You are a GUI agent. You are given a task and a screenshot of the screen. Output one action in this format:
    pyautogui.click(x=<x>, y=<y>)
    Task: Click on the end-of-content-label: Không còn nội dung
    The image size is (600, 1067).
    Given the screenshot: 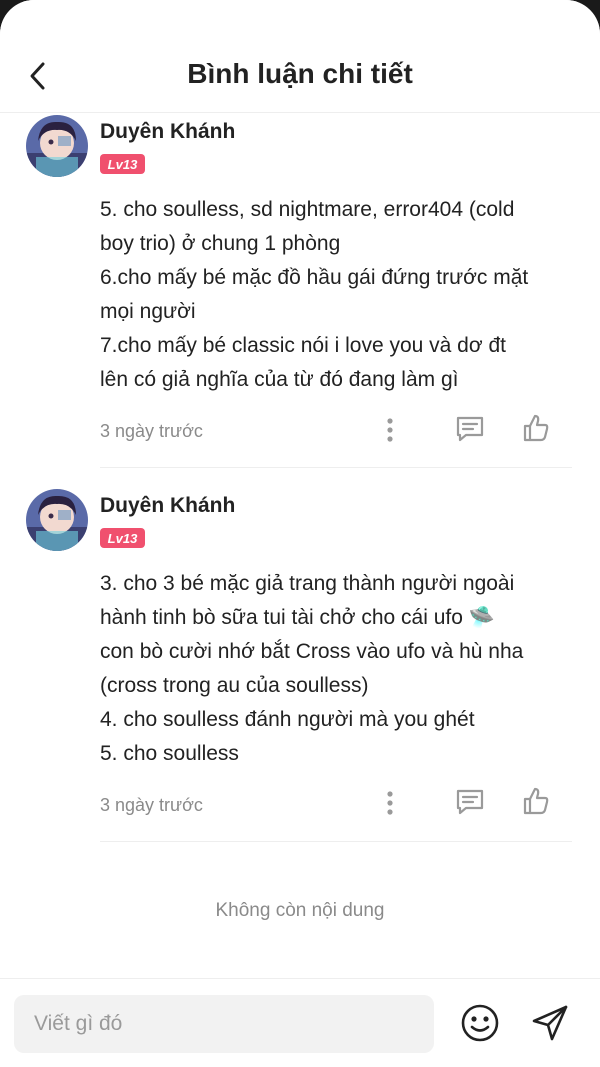 What is the action you would take?
    pyautogui.click(x=300, y=910)
    